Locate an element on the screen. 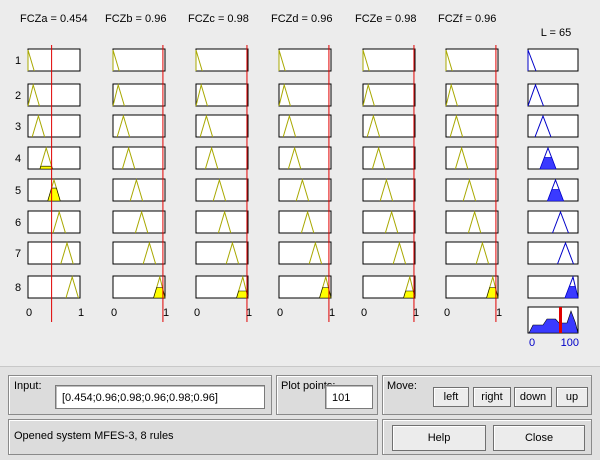 Image resolution: width=600 pixels, height=460 pixels. help-button: Help is located at coordinates (439, 438).